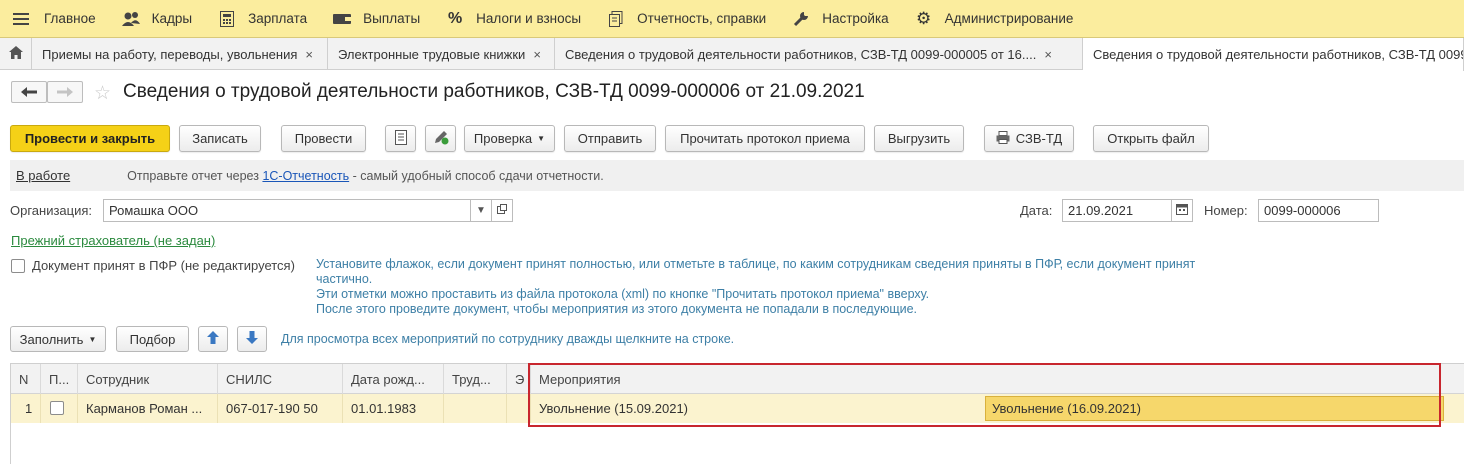 The height and width of the screenshot is (464, 1464). I want to click on menu-item-settings: Настройка, so click(841, 19).